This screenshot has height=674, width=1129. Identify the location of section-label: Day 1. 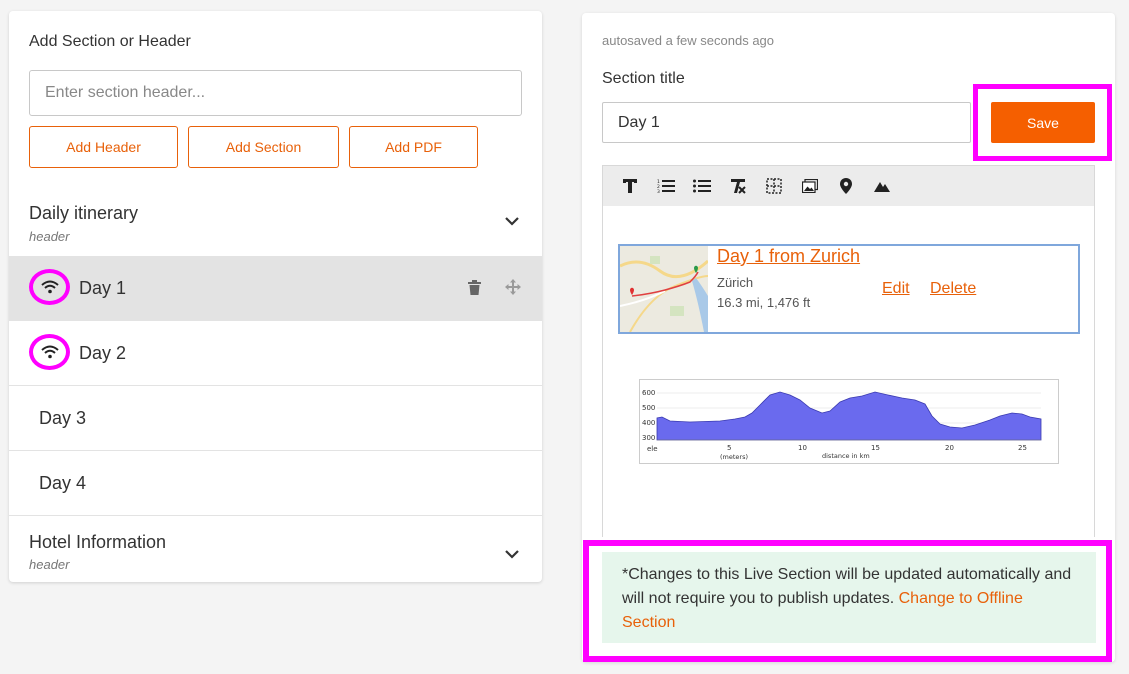
(103, 288).